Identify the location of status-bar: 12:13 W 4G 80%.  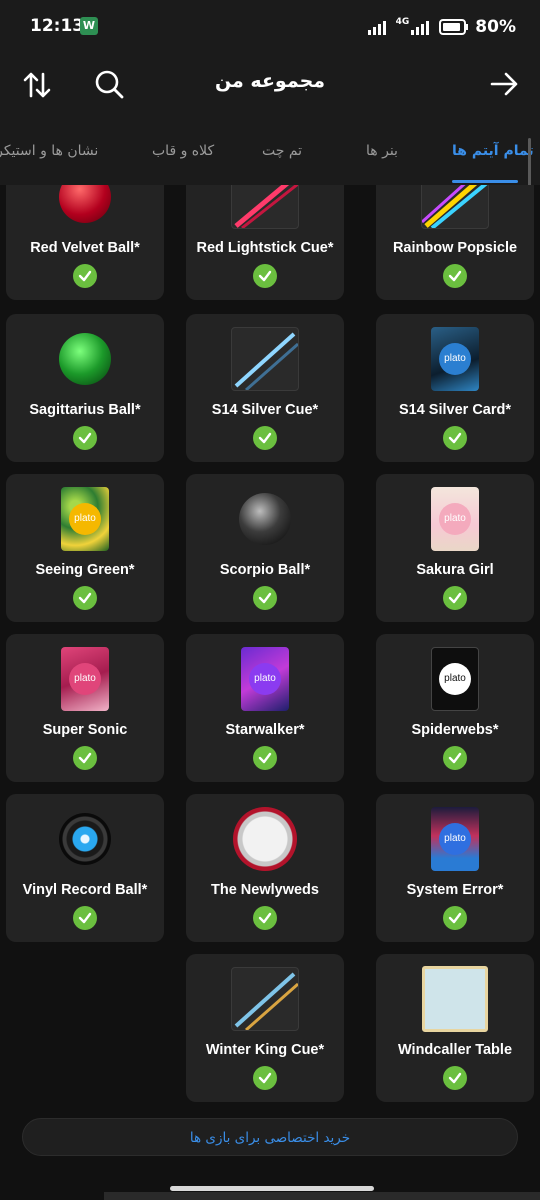
(270, 25).